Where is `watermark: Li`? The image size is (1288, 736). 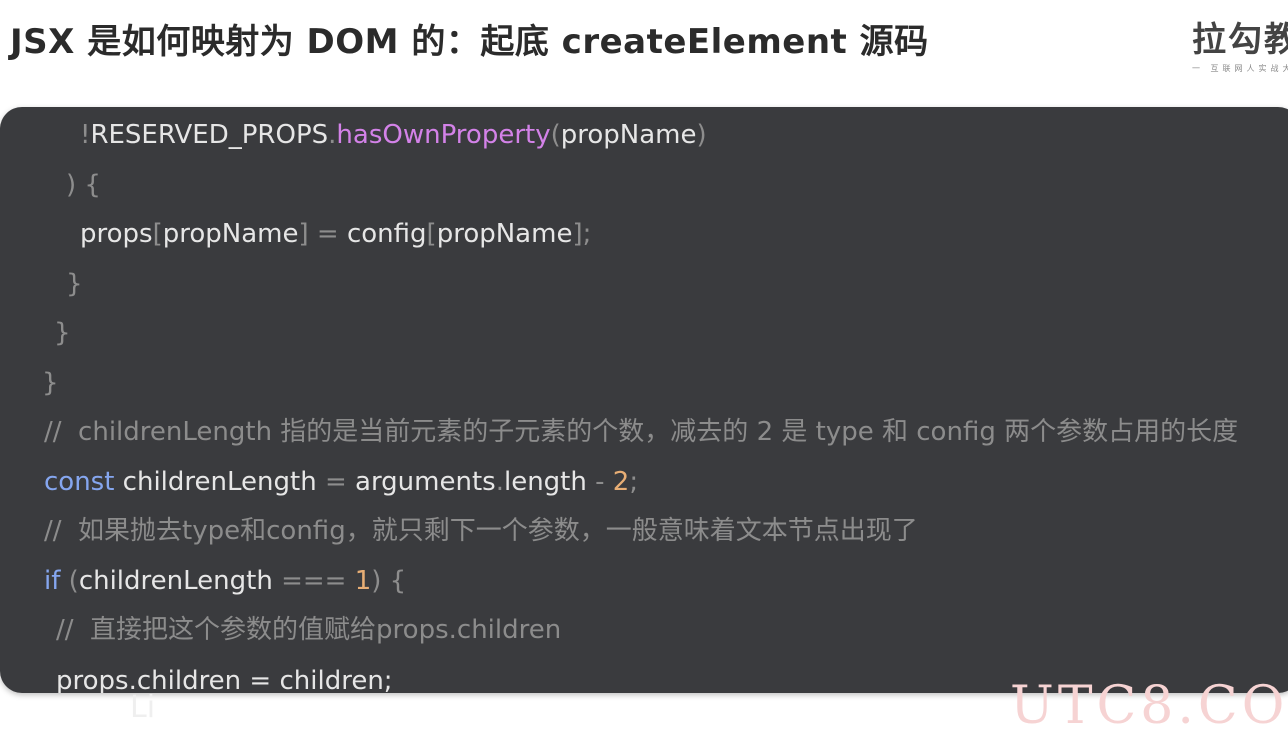 watermark: Li is located at coordinates (143, 707).